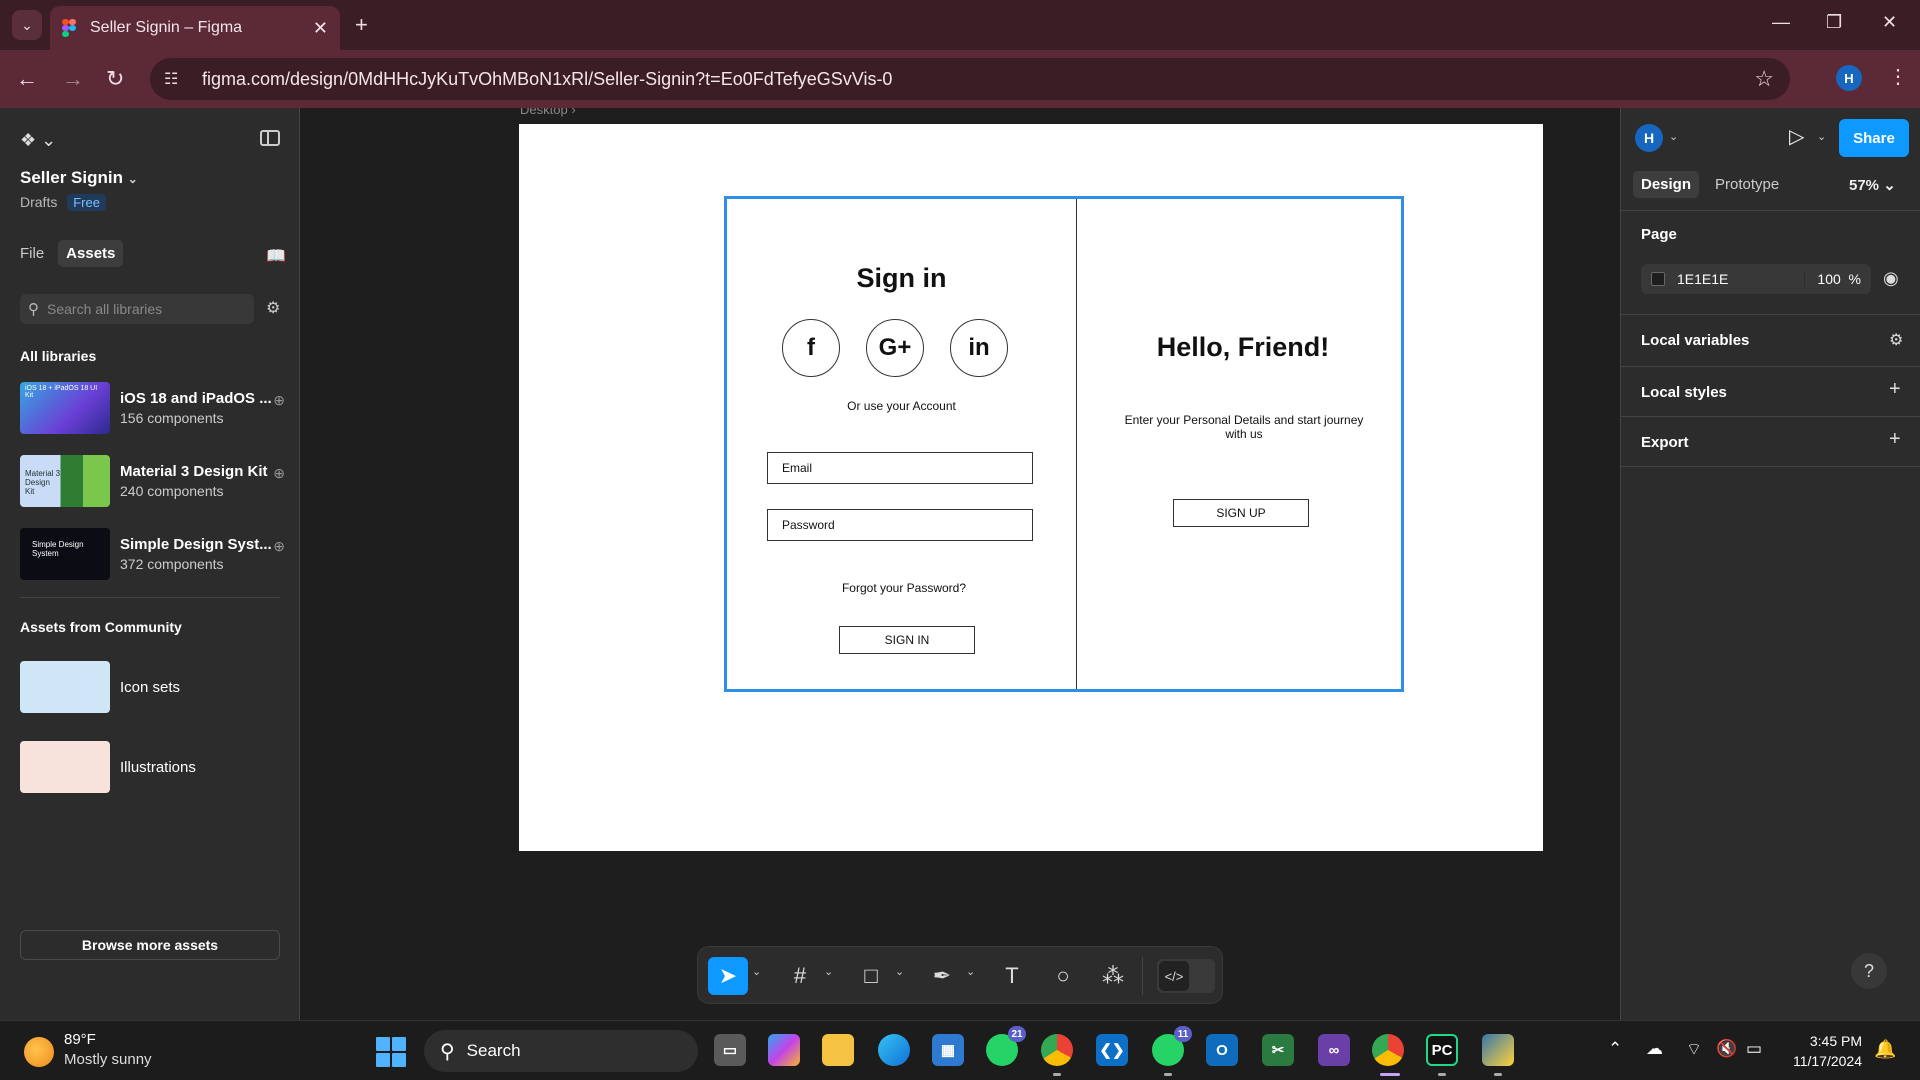 This screenshot has width=1920, height=1080. I want to click on zoom-level: 57% ⌄, so click(1872, 185).